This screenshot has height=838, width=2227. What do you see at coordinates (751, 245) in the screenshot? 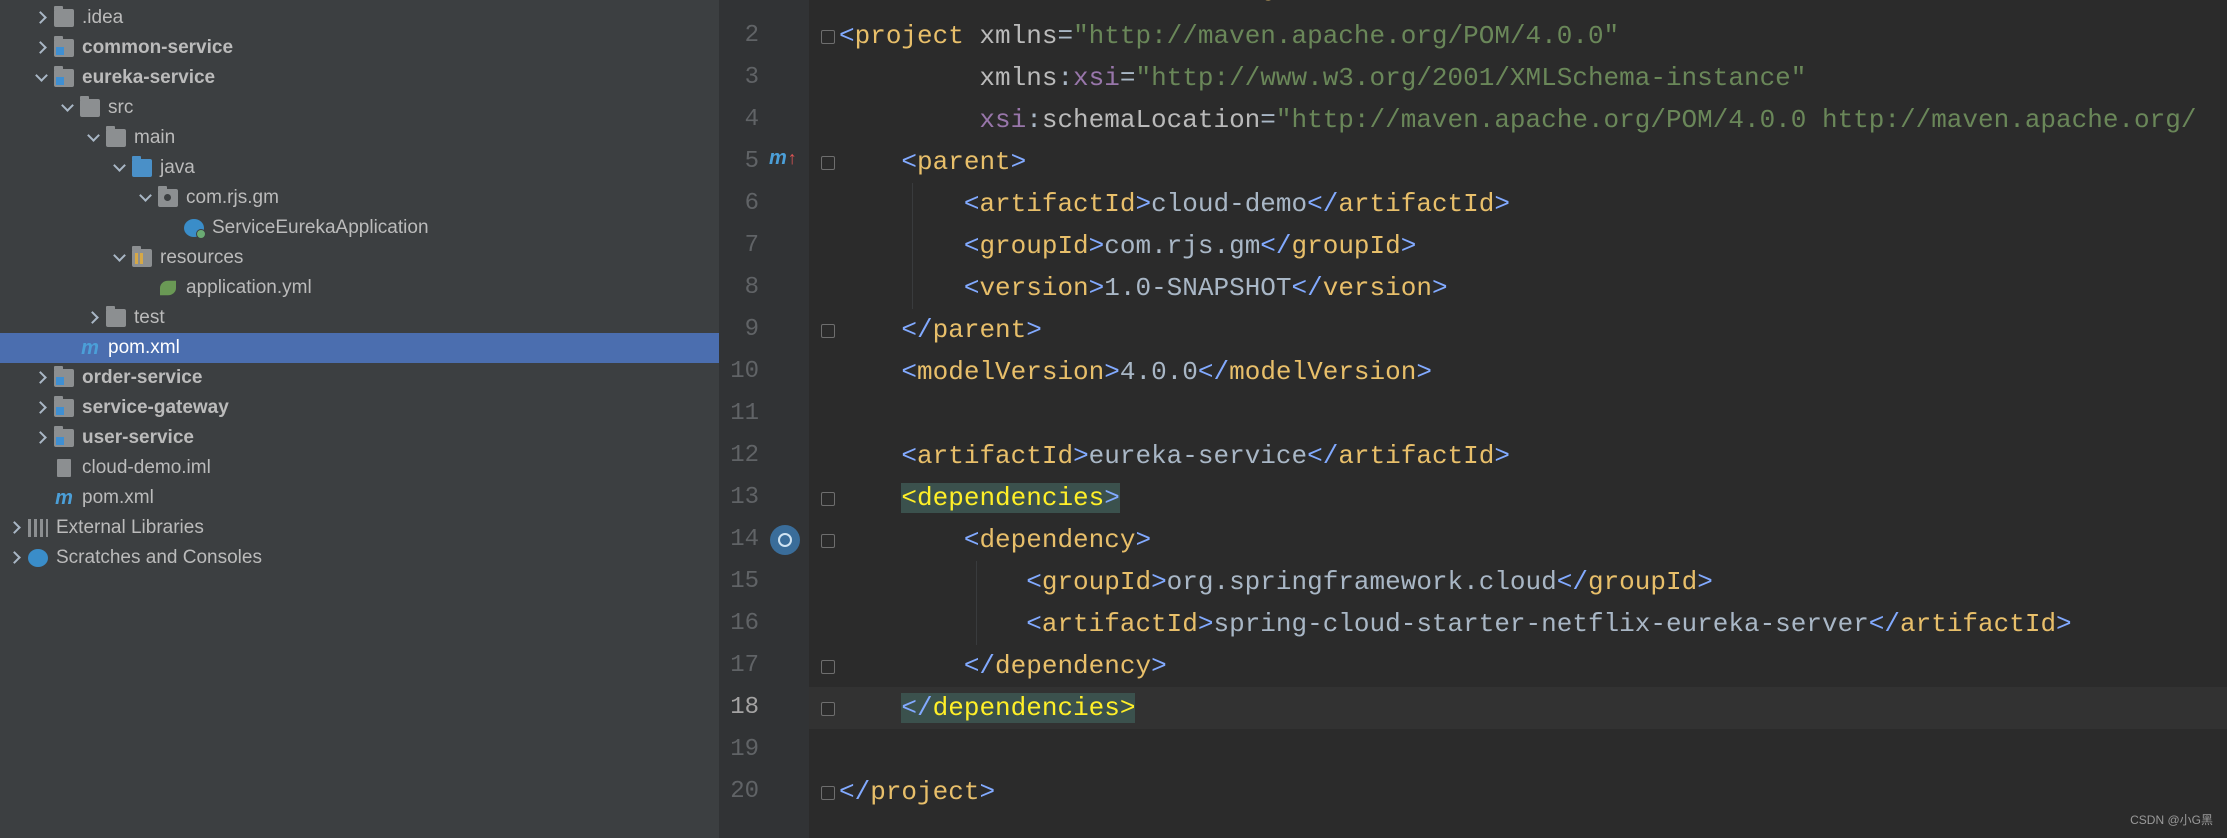
I see `line-number: 7` at bounding box center [751, 245].